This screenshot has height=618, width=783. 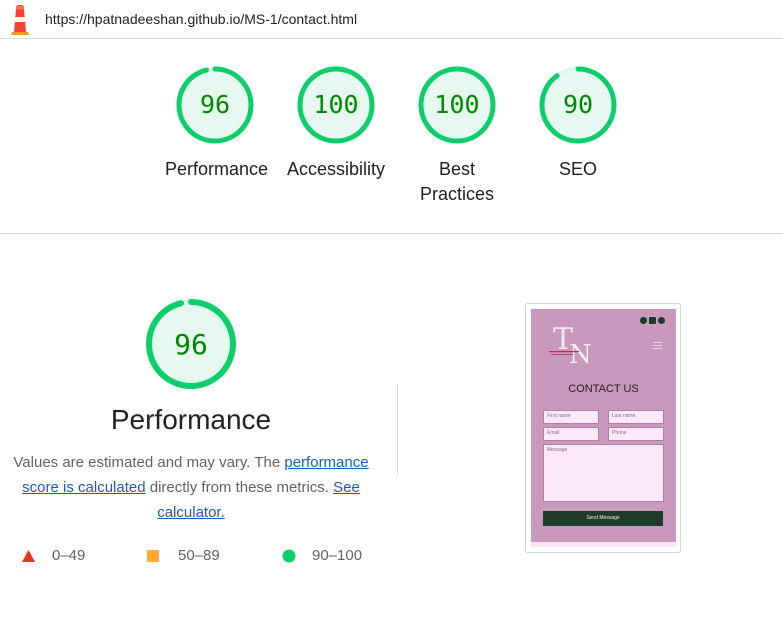 What do you see at coordinates (661, 320) in the screenshot?
I see `facebook-icon` at bounding box center [661, 320].